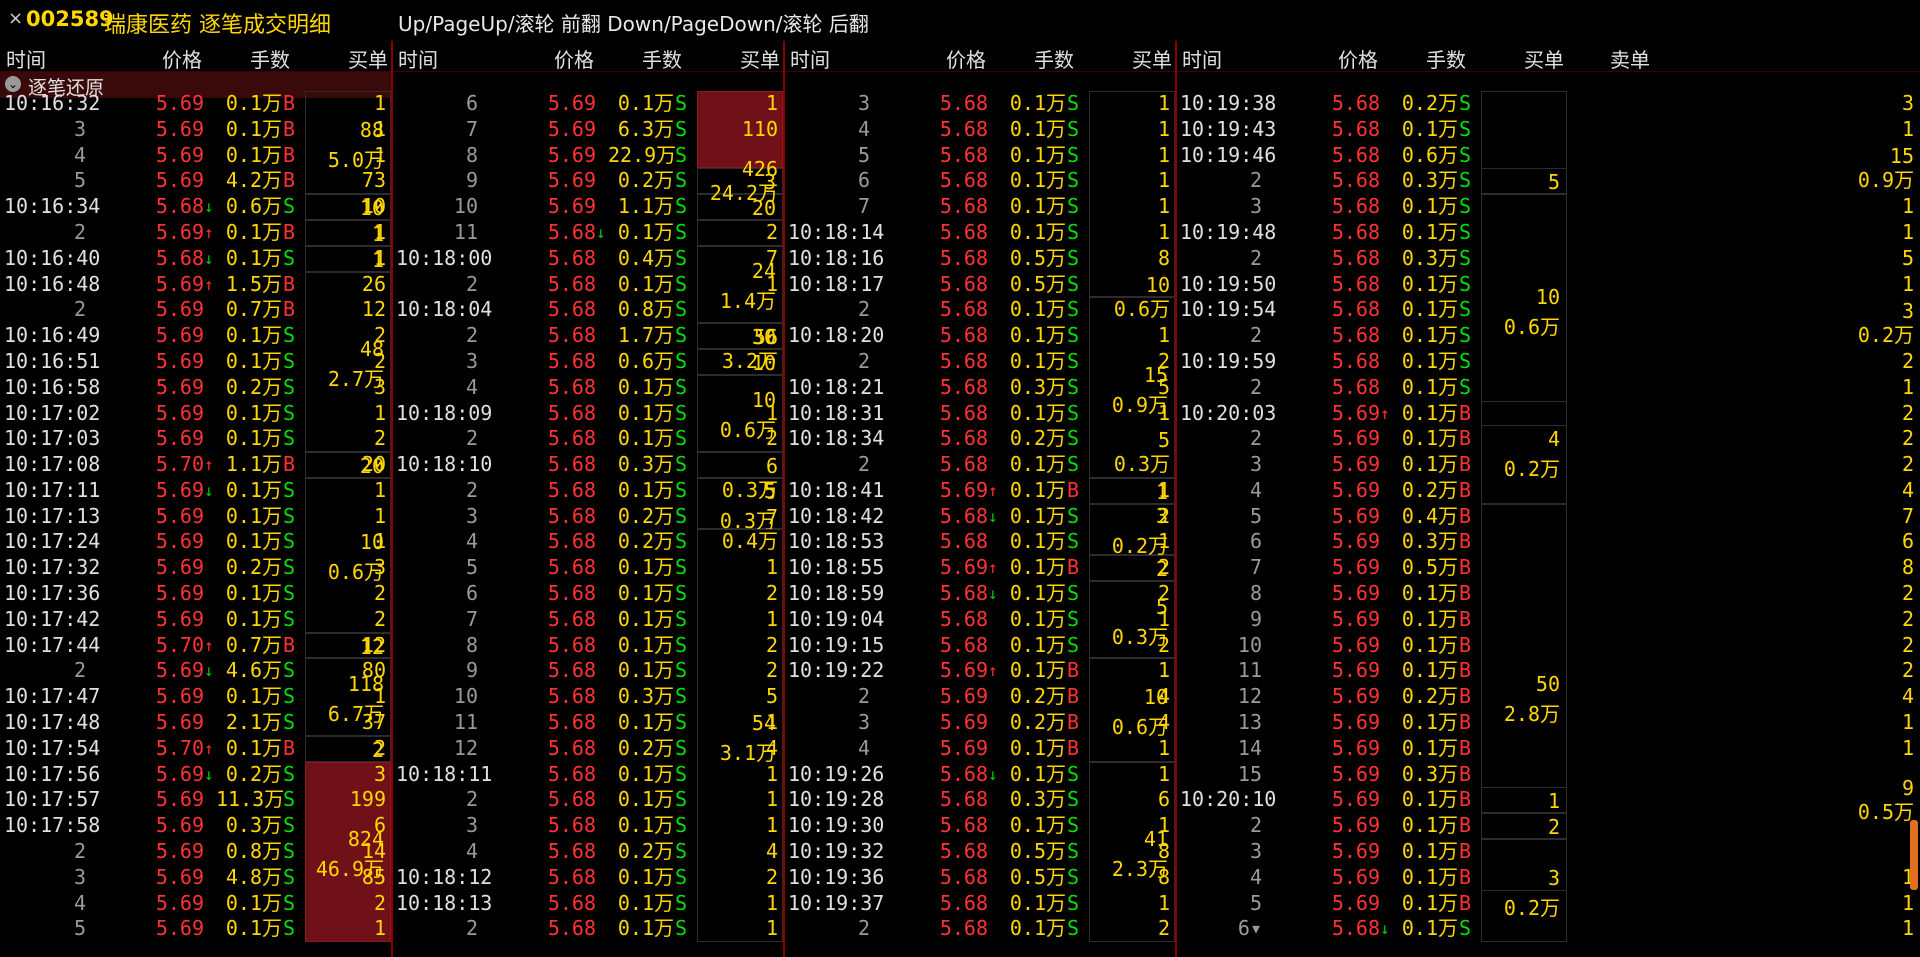 The height and width of the screenshot is (957, 1920). Describe the element at coordinates (980, 387) in the screenshot. I see `trade-row: 10:18:21 5.68 0.3万 S 5` at that location.